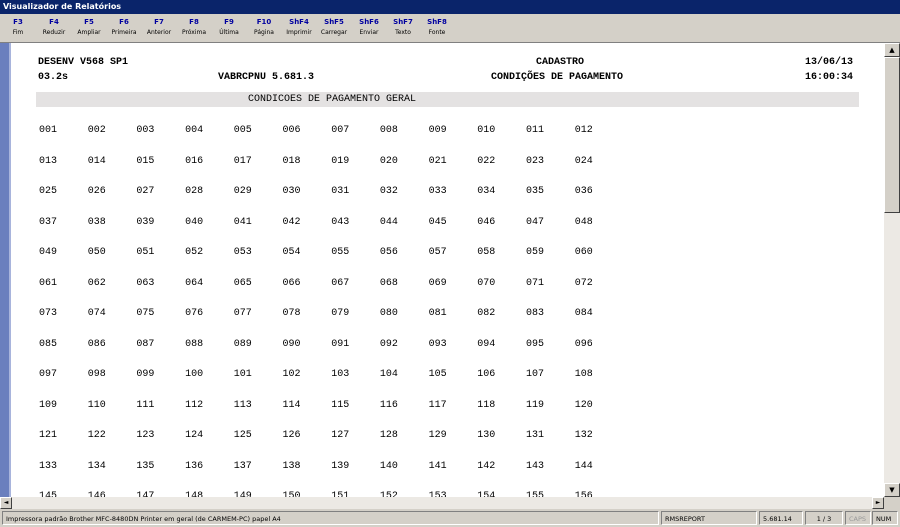 The width and height of the screenshot is (900, 527). I want to click on payment-code-cell: 034, so click(486, 191).